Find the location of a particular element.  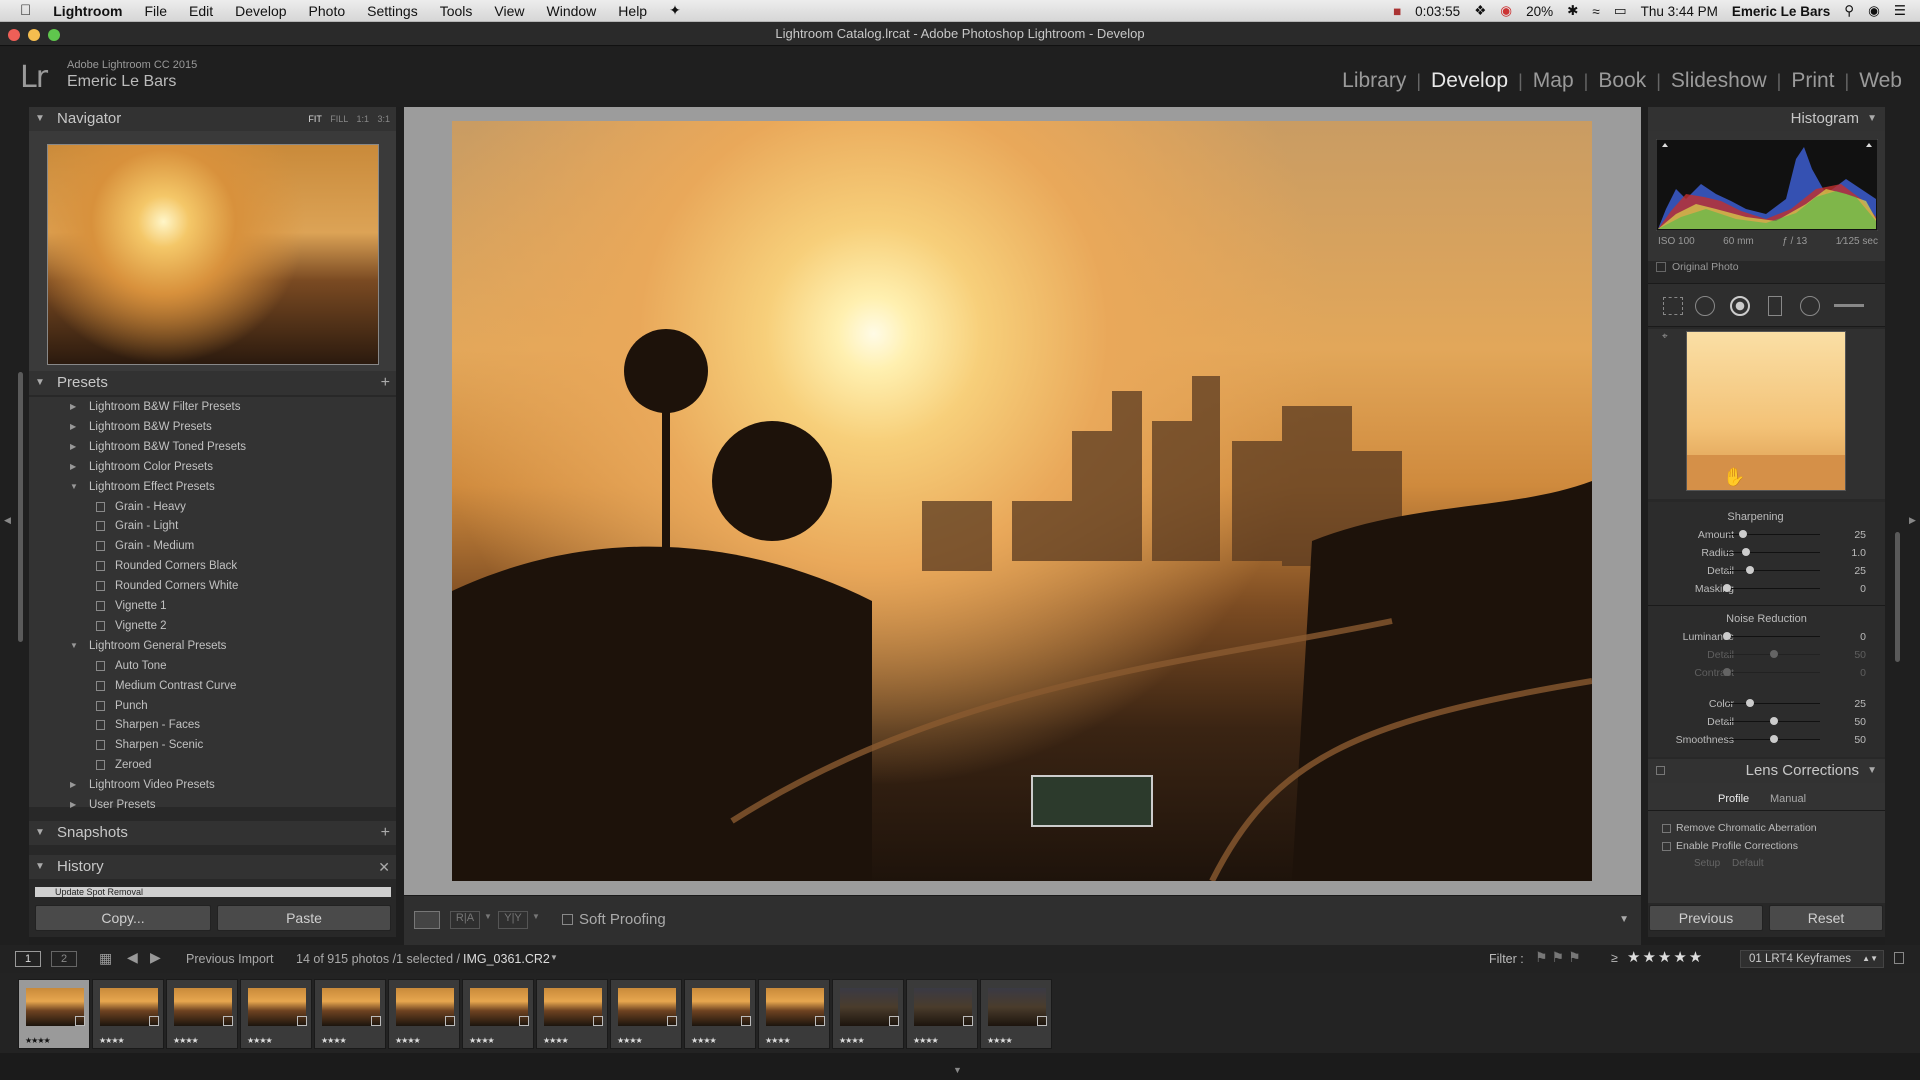

histogram-header: Histogram ▼ is located at coordinates (1766, 119).